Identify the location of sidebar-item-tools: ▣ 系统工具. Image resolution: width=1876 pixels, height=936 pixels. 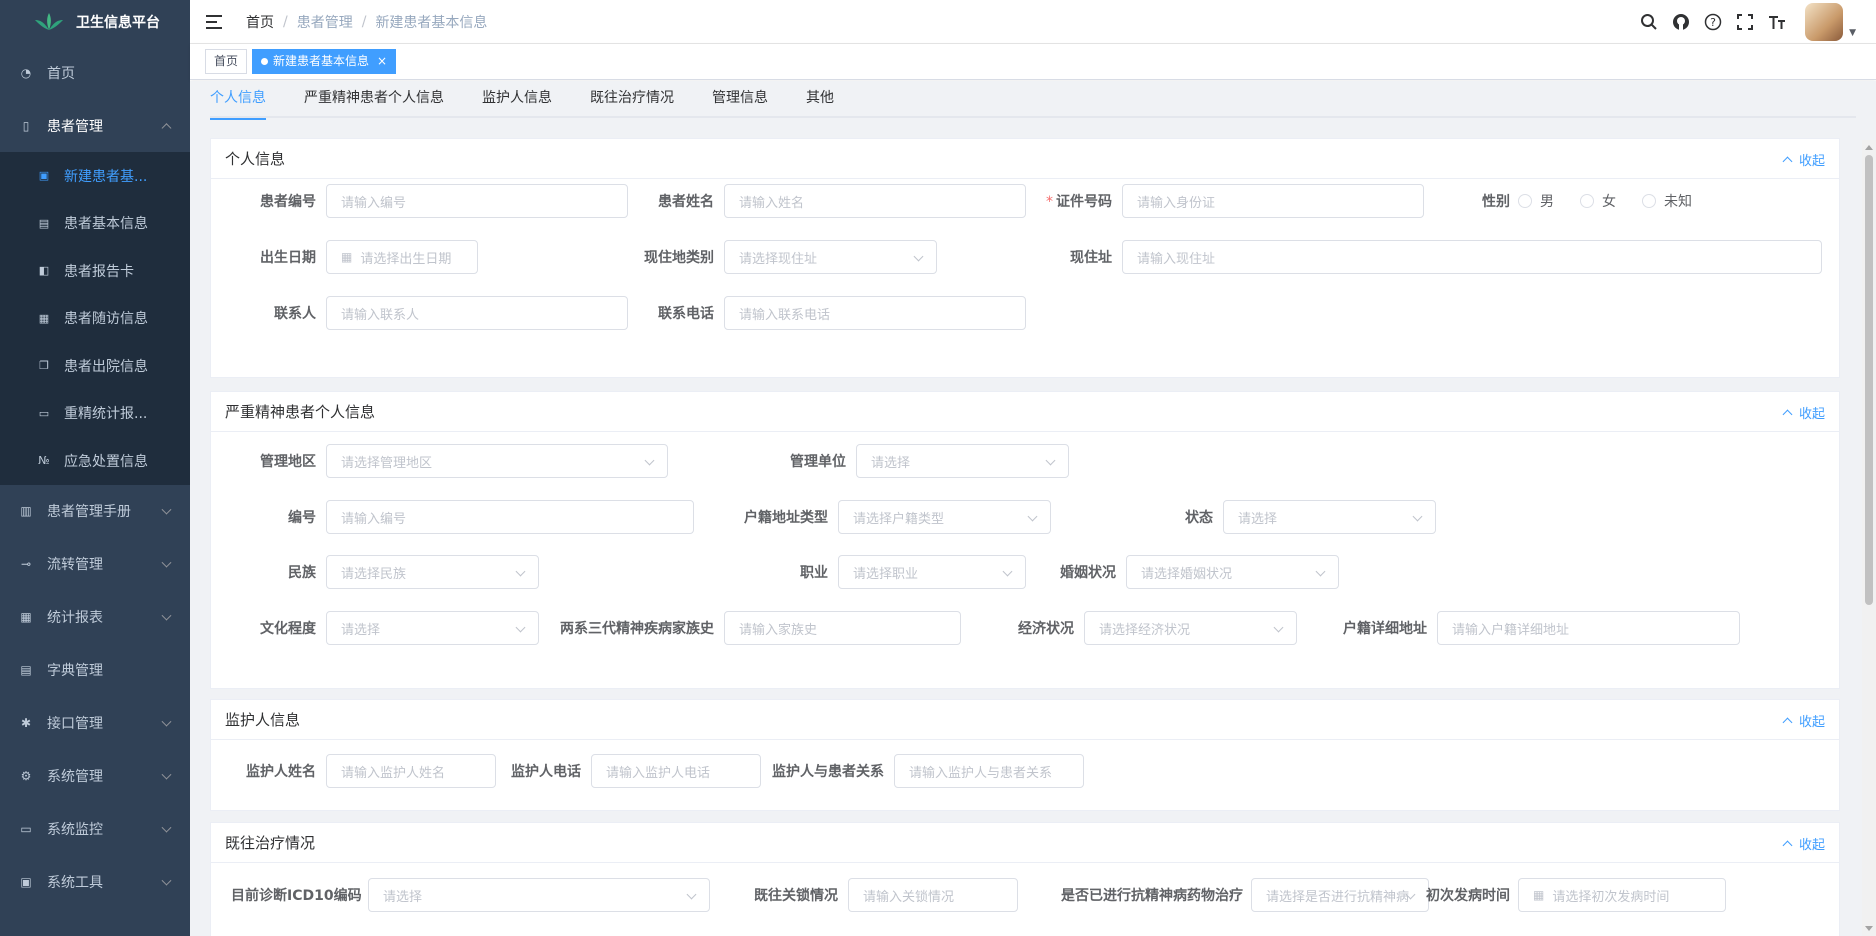
(95, 882).